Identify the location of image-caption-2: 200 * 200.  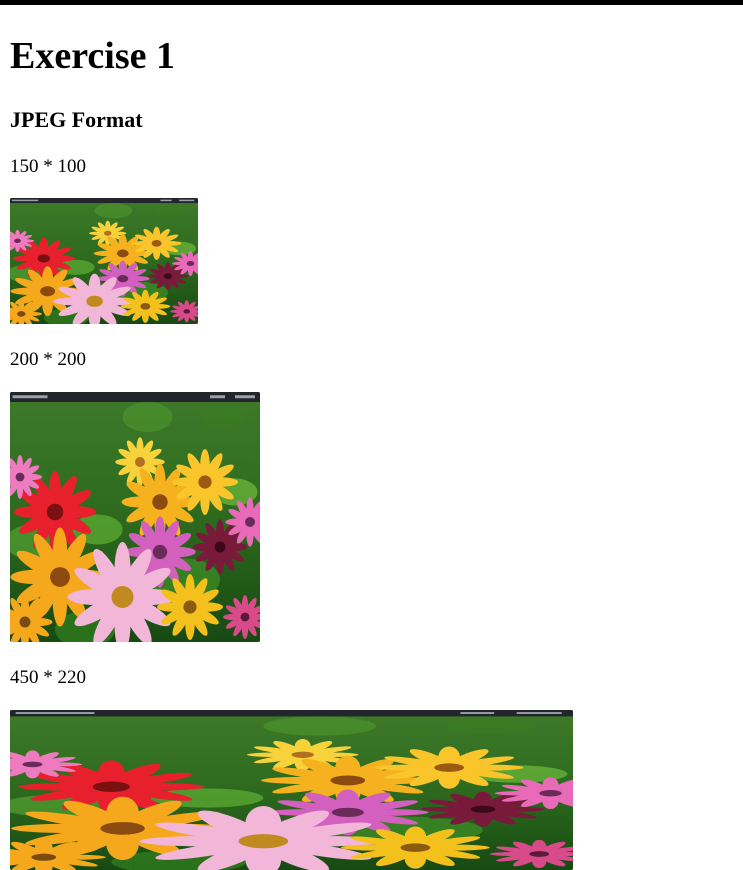
(48, 359).